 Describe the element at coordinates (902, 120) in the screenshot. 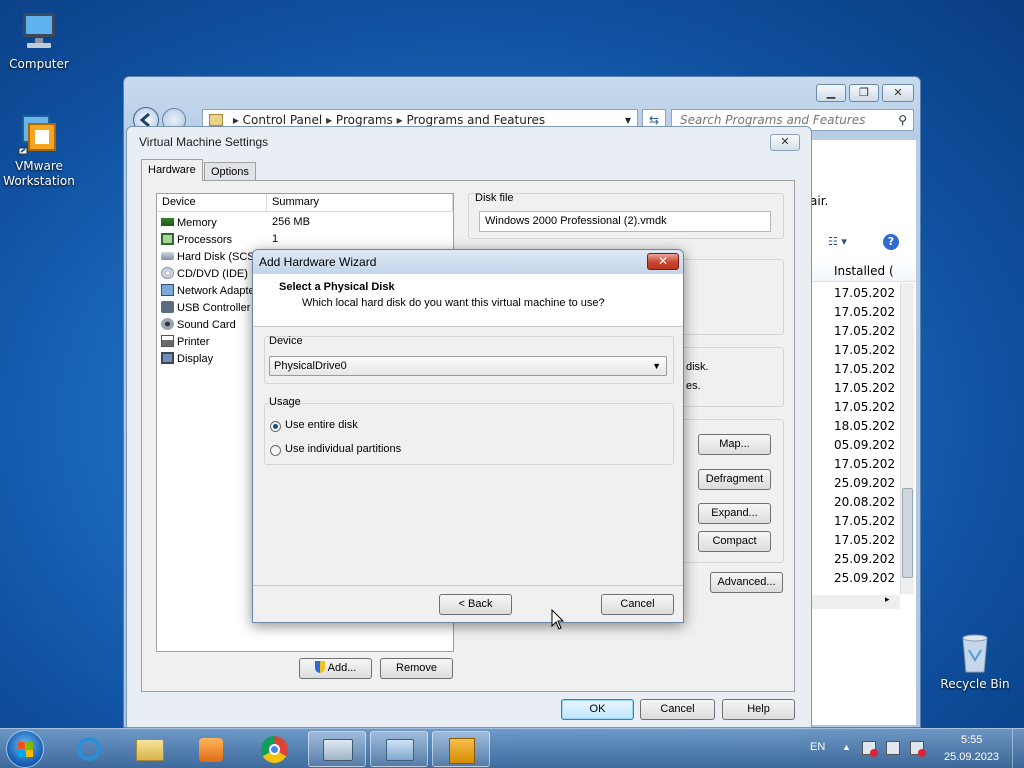

I see `search-icon: ⚲` at that location.